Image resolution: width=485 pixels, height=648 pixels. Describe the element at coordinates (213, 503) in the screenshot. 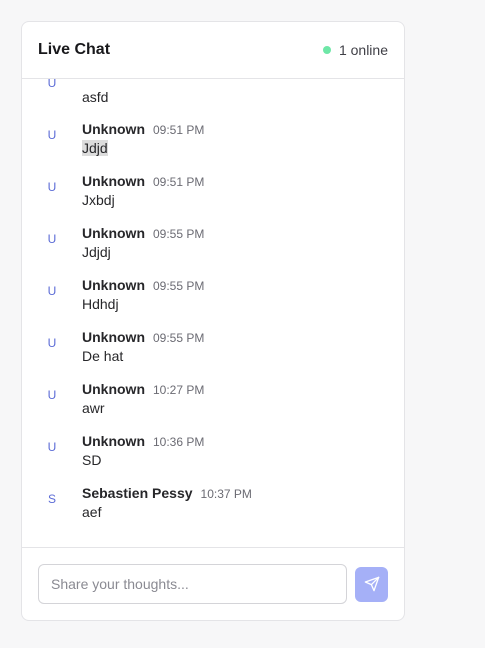

I see `message-item: S Sebastien Pessy 10:37 PM aef` at that location.